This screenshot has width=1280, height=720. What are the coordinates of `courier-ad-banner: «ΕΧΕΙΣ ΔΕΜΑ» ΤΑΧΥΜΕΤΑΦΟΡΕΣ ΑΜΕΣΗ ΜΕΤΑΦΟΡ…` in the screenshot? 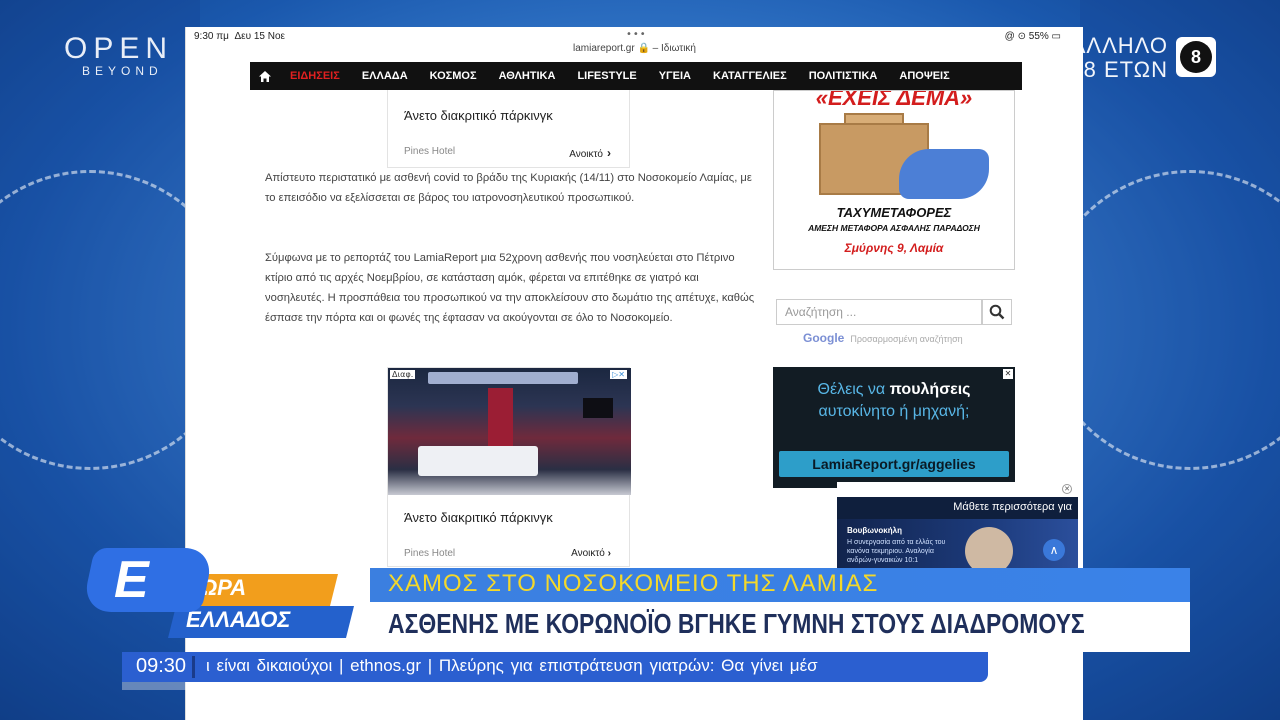 It's located at (894, 180).